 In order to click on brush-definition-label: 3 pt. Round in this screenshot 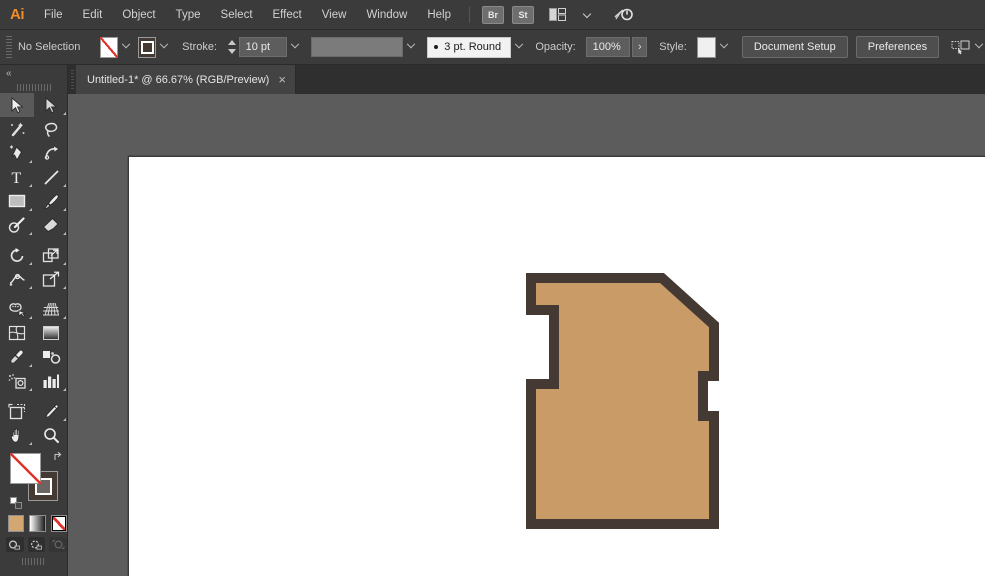, I will do `click(473, 47)`.